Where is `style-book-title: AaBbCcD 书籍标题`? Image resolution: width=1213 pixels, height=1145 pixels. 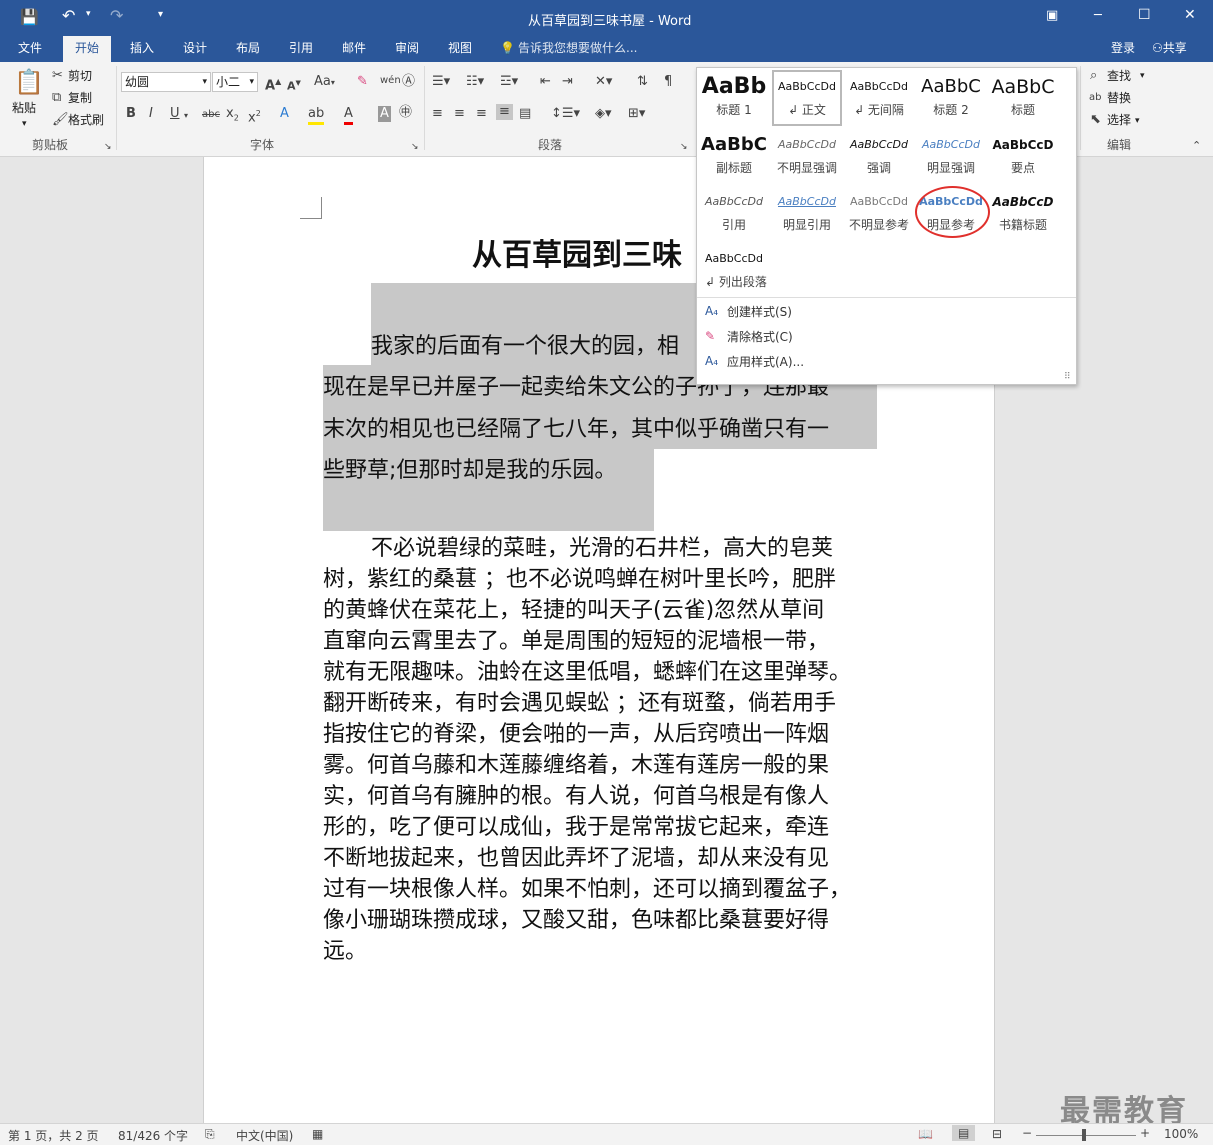
style-book-title: AaBbCcD 书籍标题 is located at coordinates (1023, 214).